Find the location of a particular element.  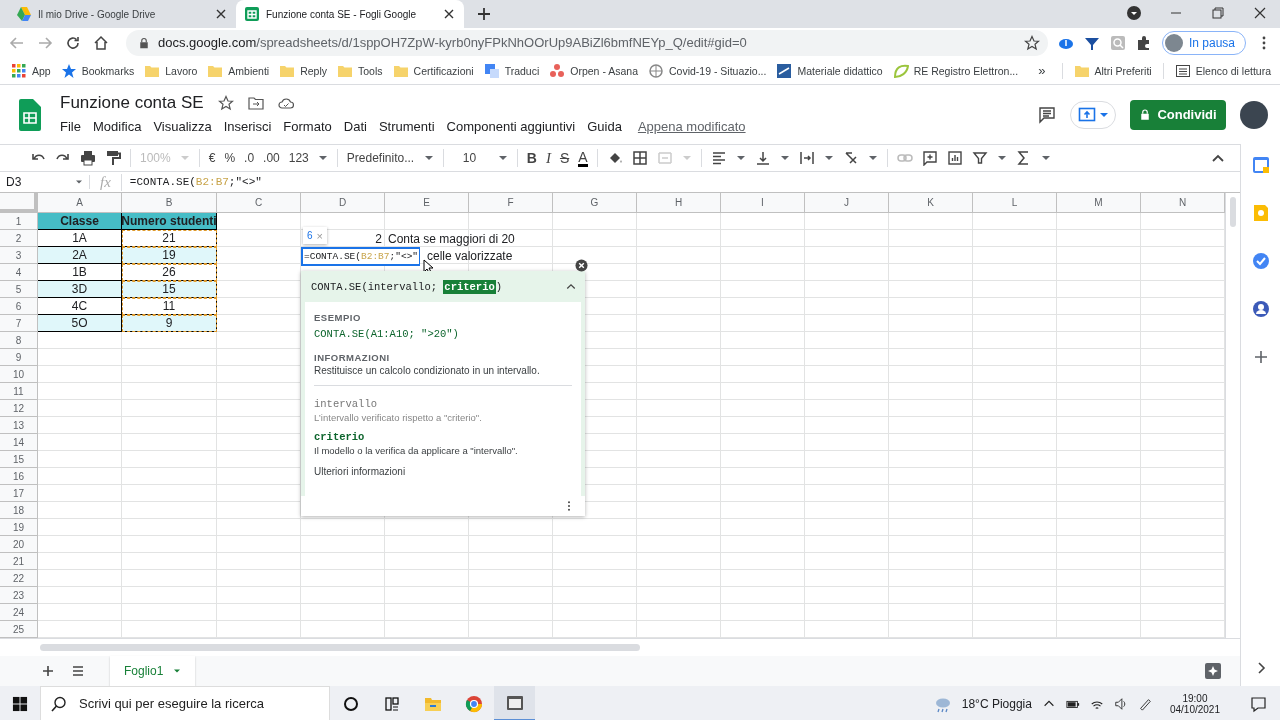

number-format-dropdown: 123 is located at coordinates (298, 158).